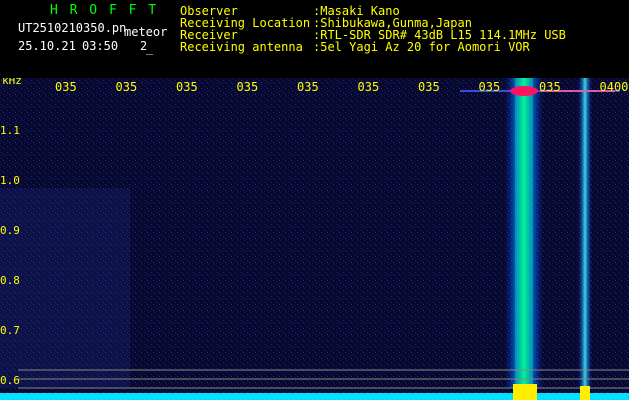  I want to click on freq-tick-label: 0.6, so click(10, 380).